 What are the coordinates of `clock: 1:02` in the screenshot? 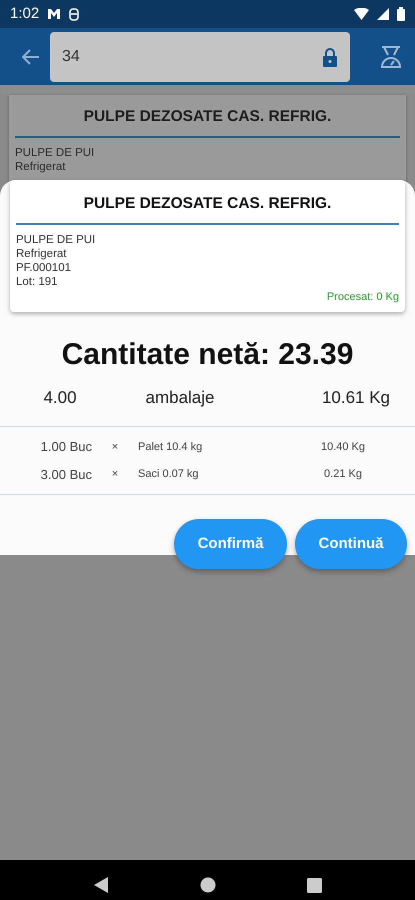 It's located at (25, 14).